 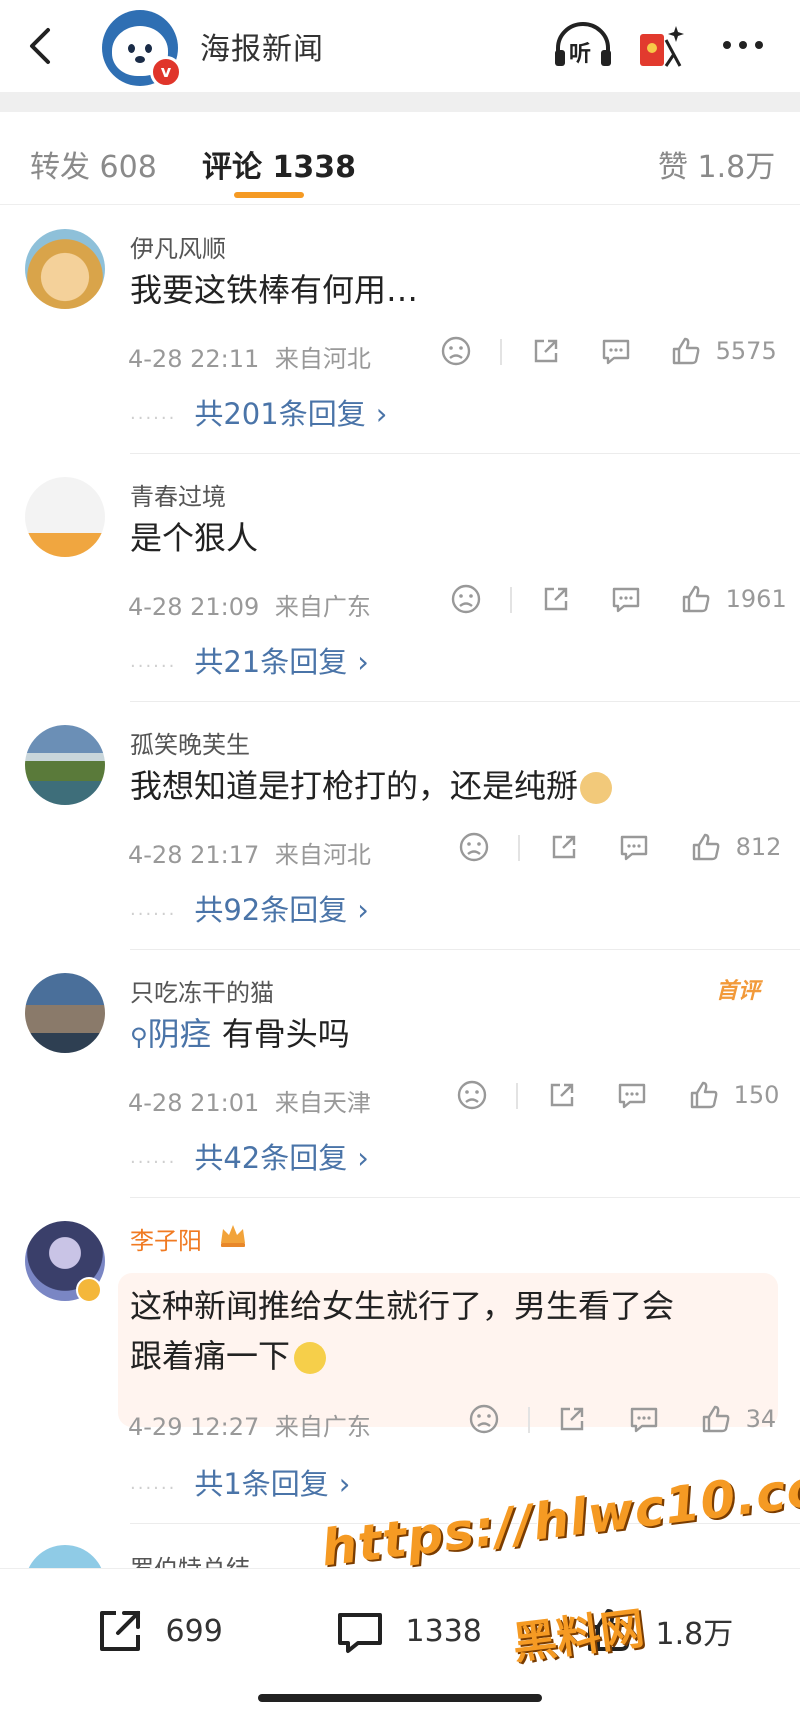 What do you see at coordinates (194, 855) in the screenshot?
I see `comment-time: 4-28 21:17` at bounding box center [194, 855].